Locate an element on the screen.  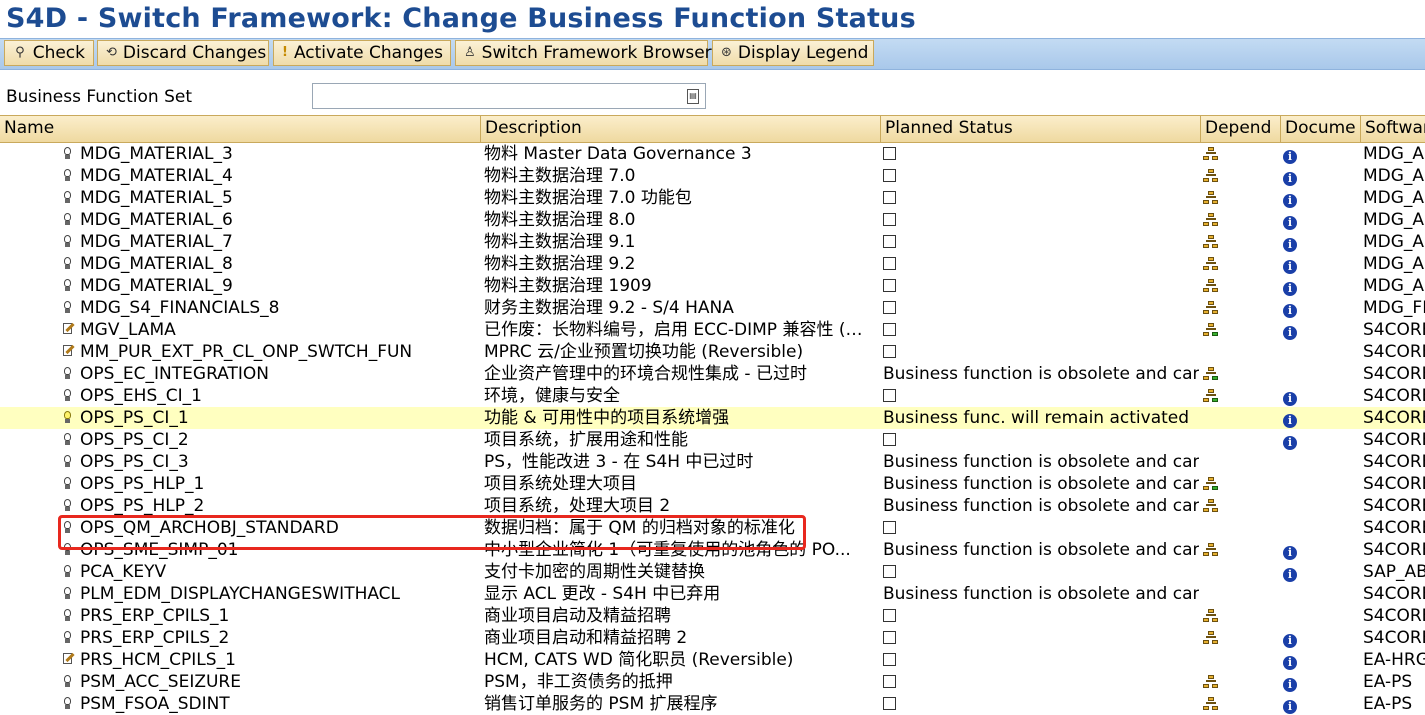
cell-name: MGV_LAMA is located at coordinates (270, 330).